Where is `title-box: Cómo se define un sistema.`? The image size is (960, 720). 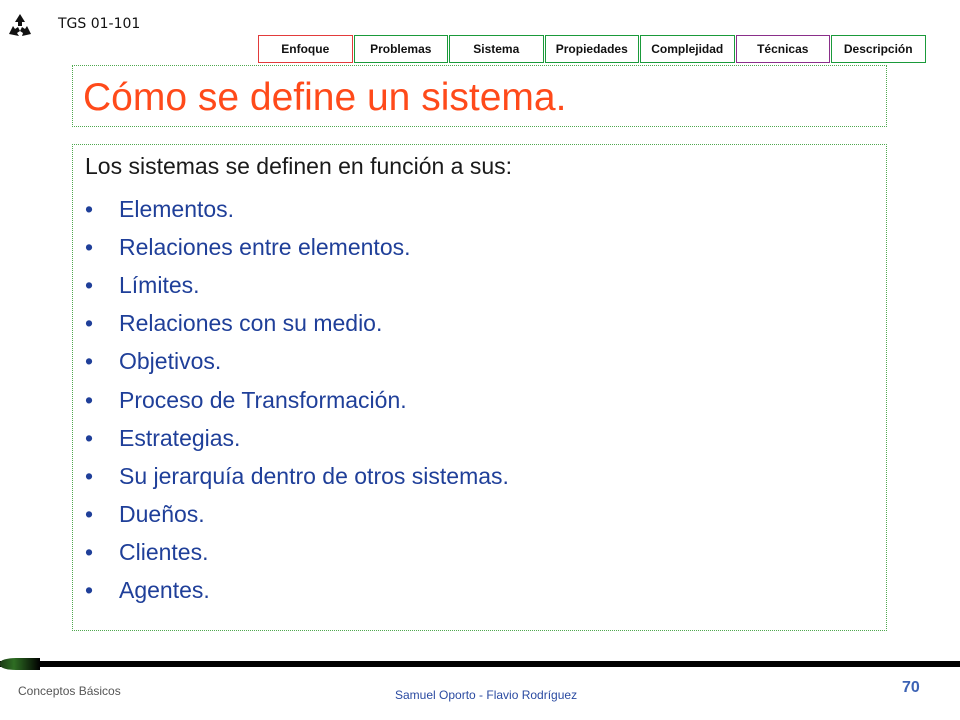
title-box: Cómo se define un sistema. is located at coordinates (479, 96).